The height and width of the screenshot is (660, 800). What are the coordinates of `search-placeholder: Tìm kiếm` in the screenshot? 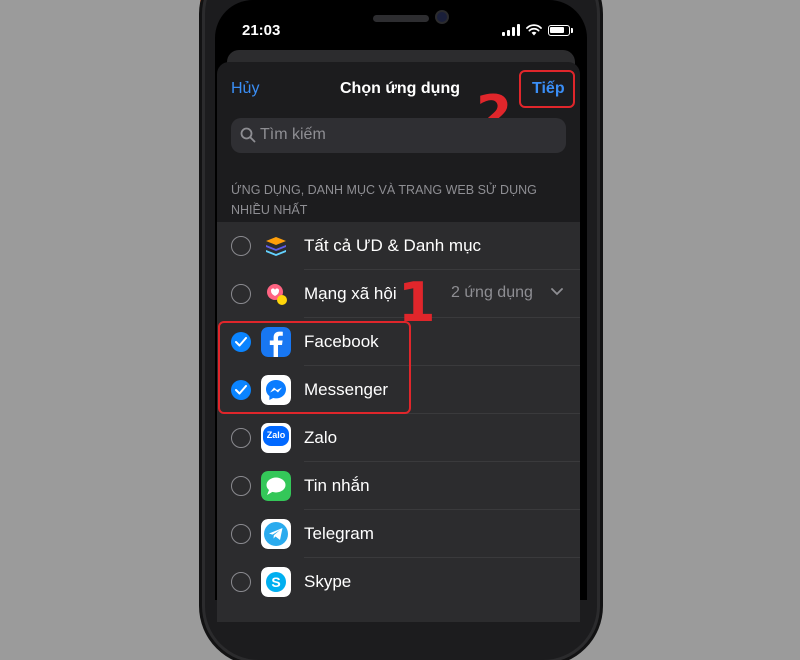 It's located at (293, 134).